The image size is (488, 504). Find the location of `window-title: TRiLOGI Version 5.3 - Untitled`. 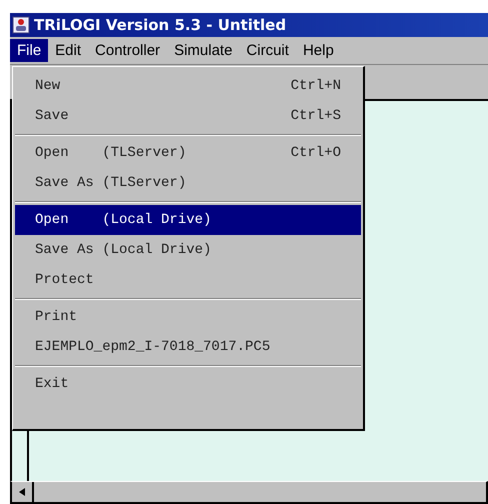

window-title: TRiLOGI Version 5.3 - Untitled is located at coordinates (160, 25).